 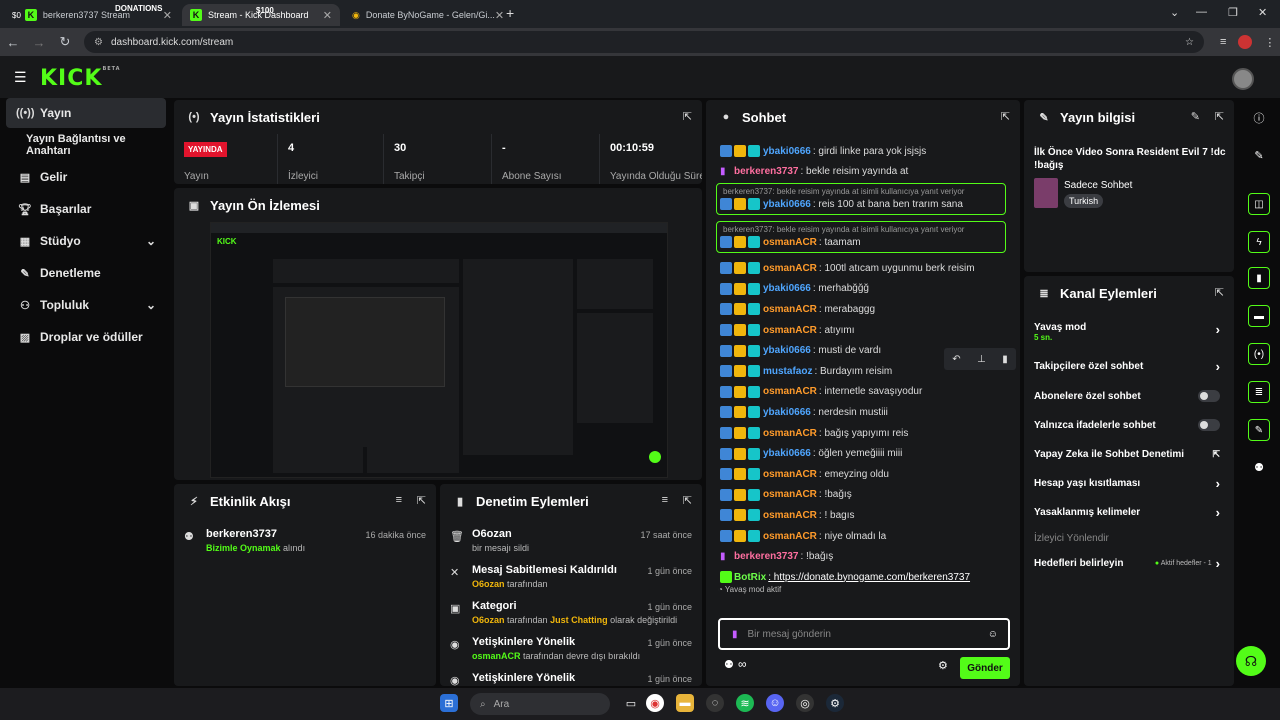 What do you see at coordinates (1259, 118) in the screenshot?
I see `info-icon: ⓘ` at bounding box center [1259, 118].